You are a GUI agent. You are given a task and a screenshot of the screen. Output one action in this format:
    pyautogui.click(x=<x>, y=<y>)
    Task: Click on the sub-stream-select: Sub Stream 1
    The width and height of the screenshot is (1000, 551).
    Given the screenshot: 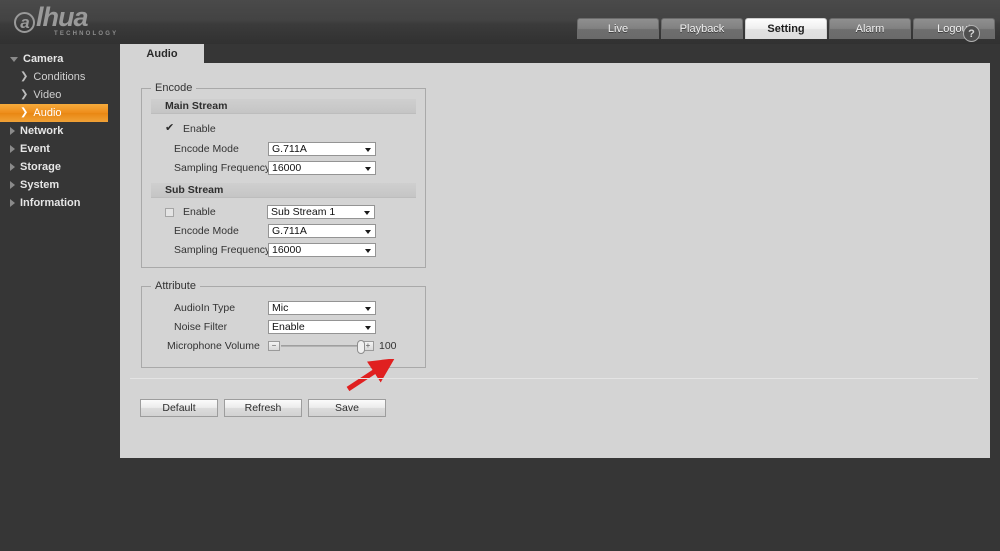 What is the action you would take?
    pyautogui.click(x=321, y=212)
    